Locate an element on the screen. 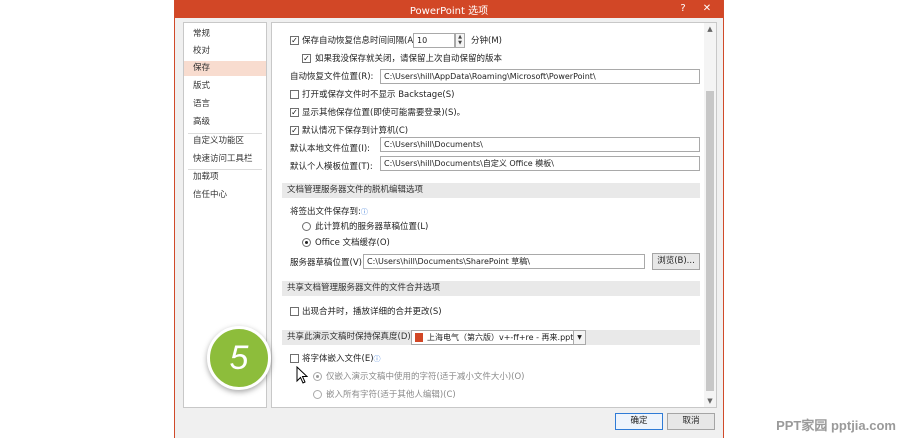  mouse-pointer-icon is located at coordinates (302, 375).